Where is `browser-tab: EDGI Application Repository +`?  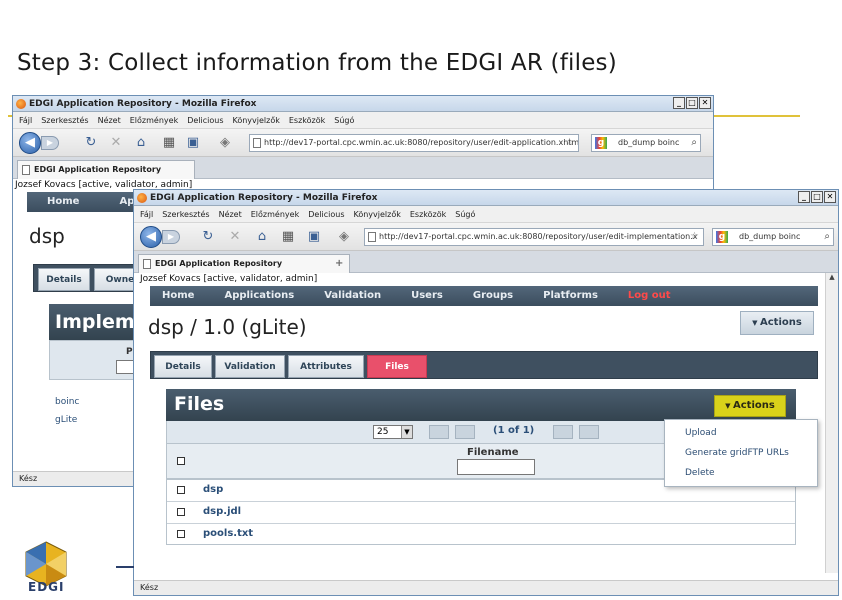
browser-tab: EDGI Application Repository + is located at coordinates (244, 263).